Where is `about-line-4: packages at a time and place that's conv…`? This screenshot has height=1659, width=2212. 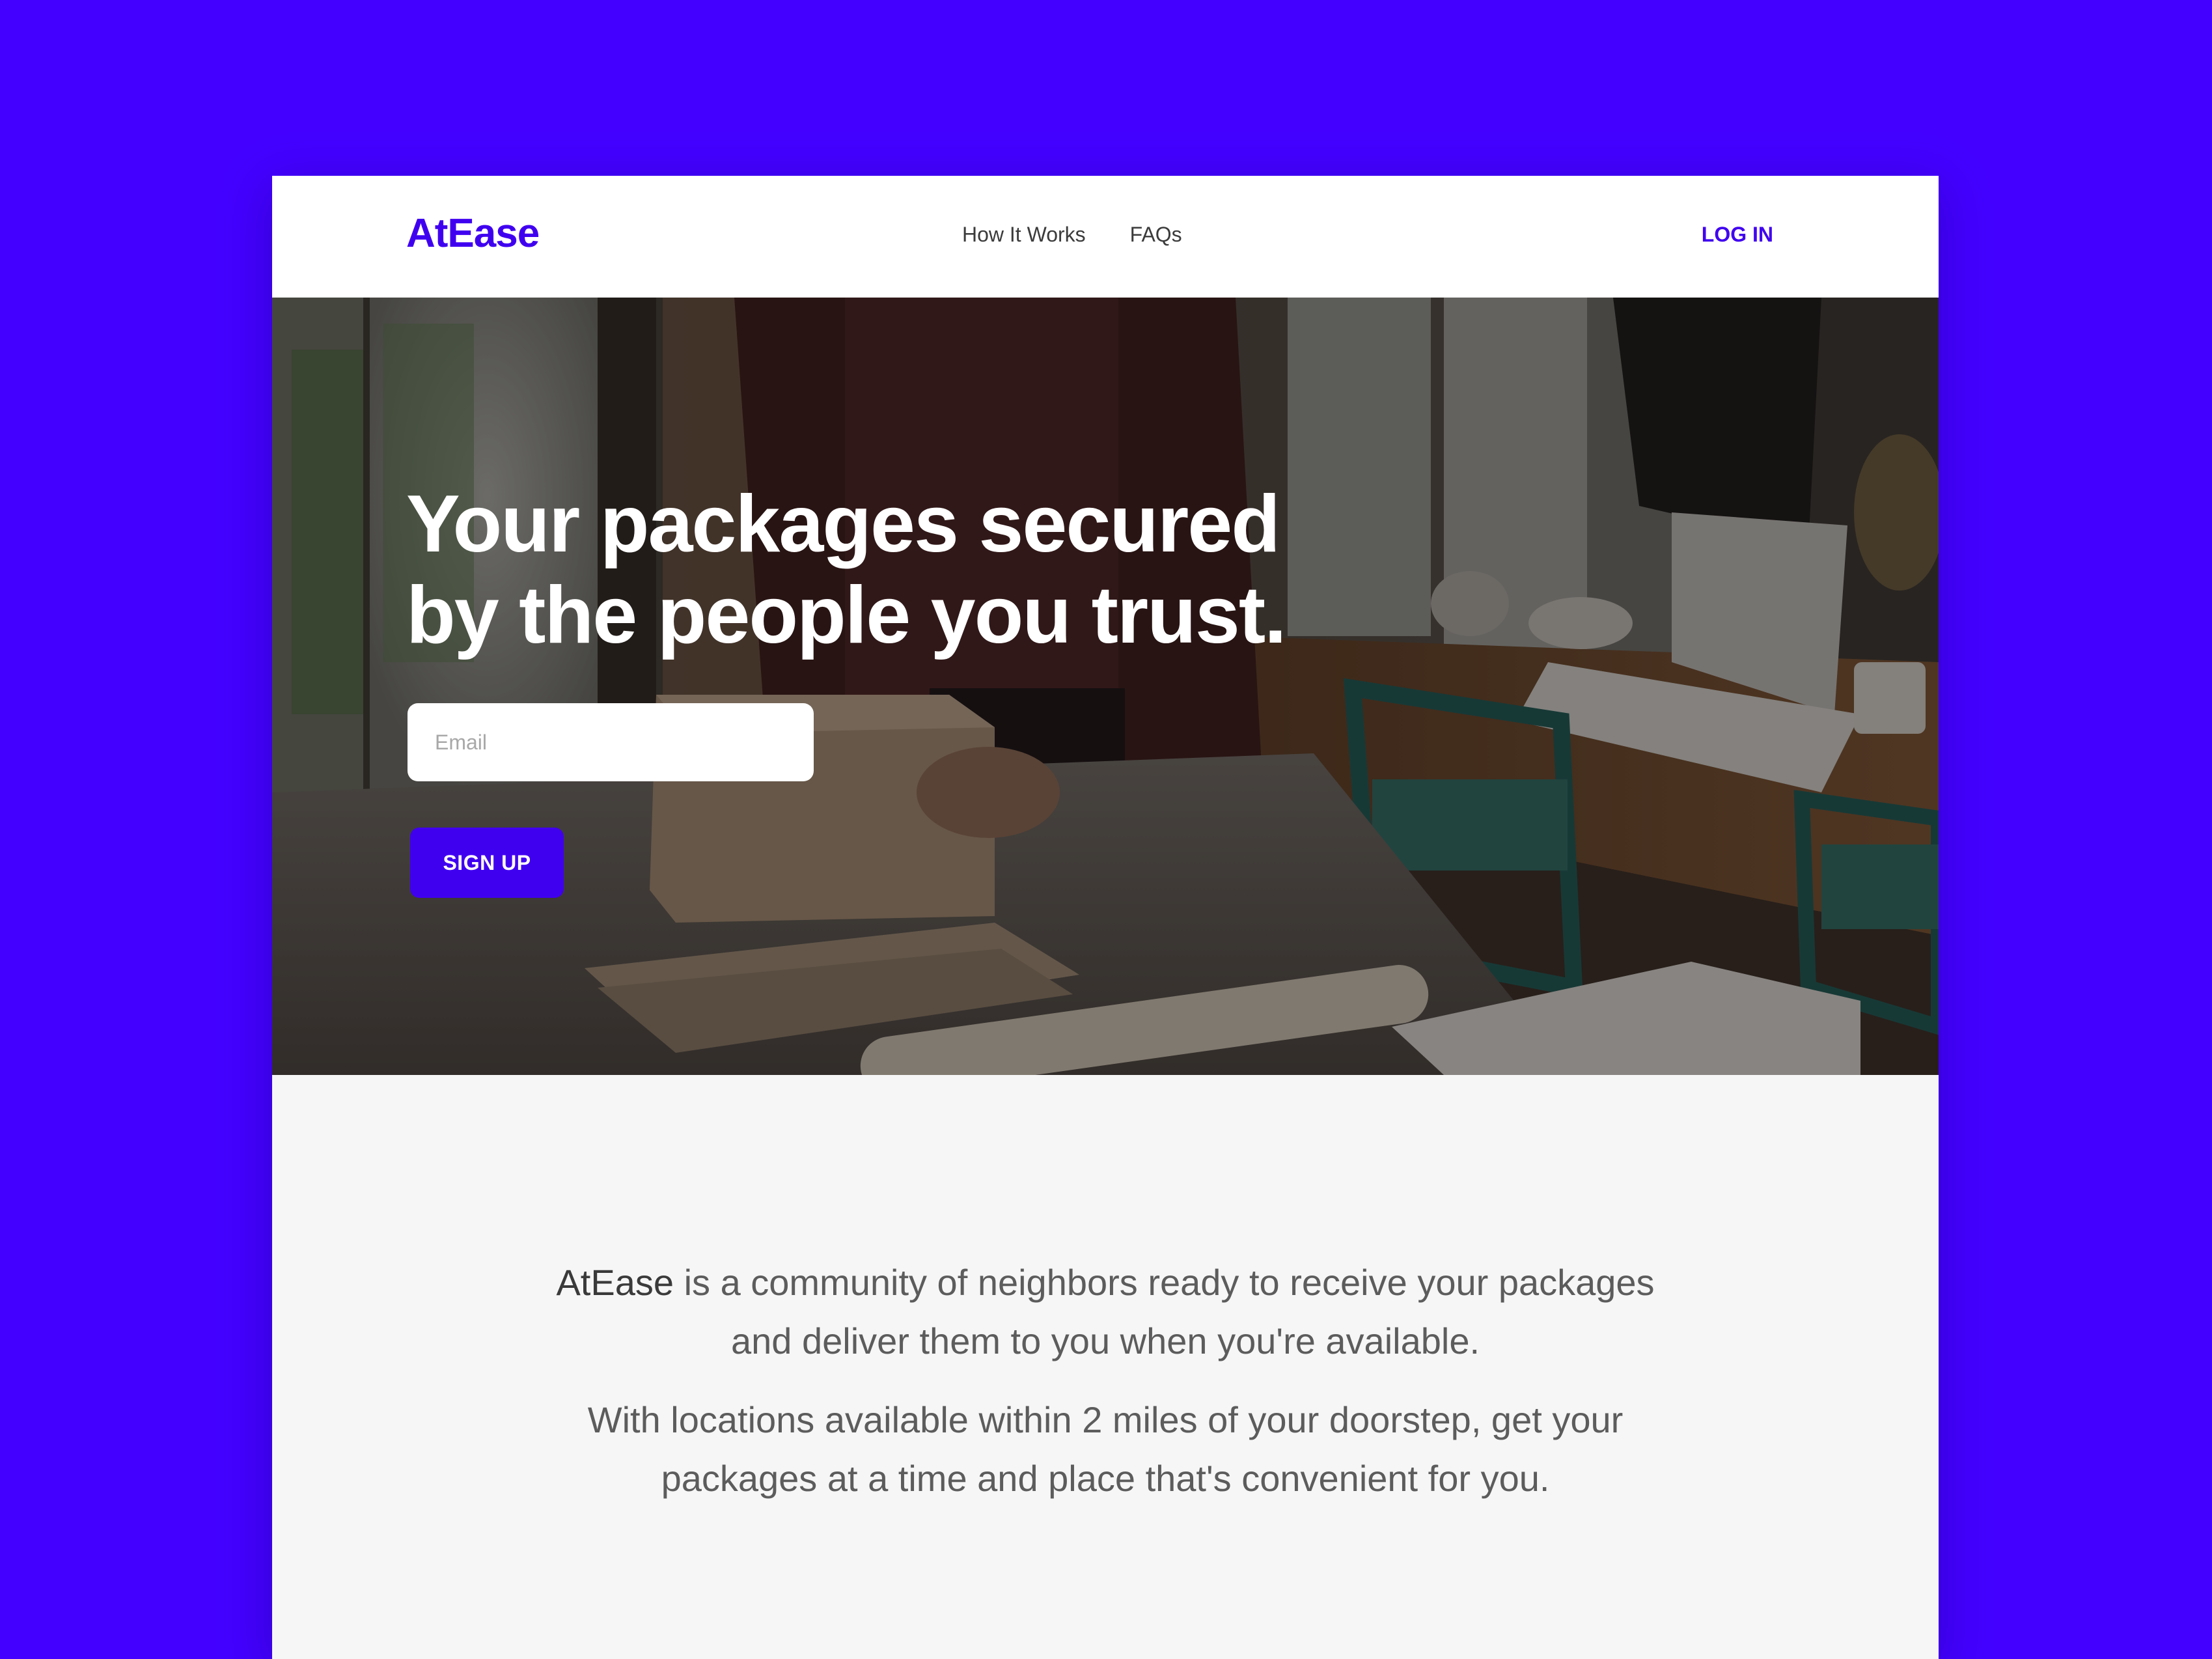 about-line-4: packages at a time and place that's conv… is located at coordinates (1105, 1478).